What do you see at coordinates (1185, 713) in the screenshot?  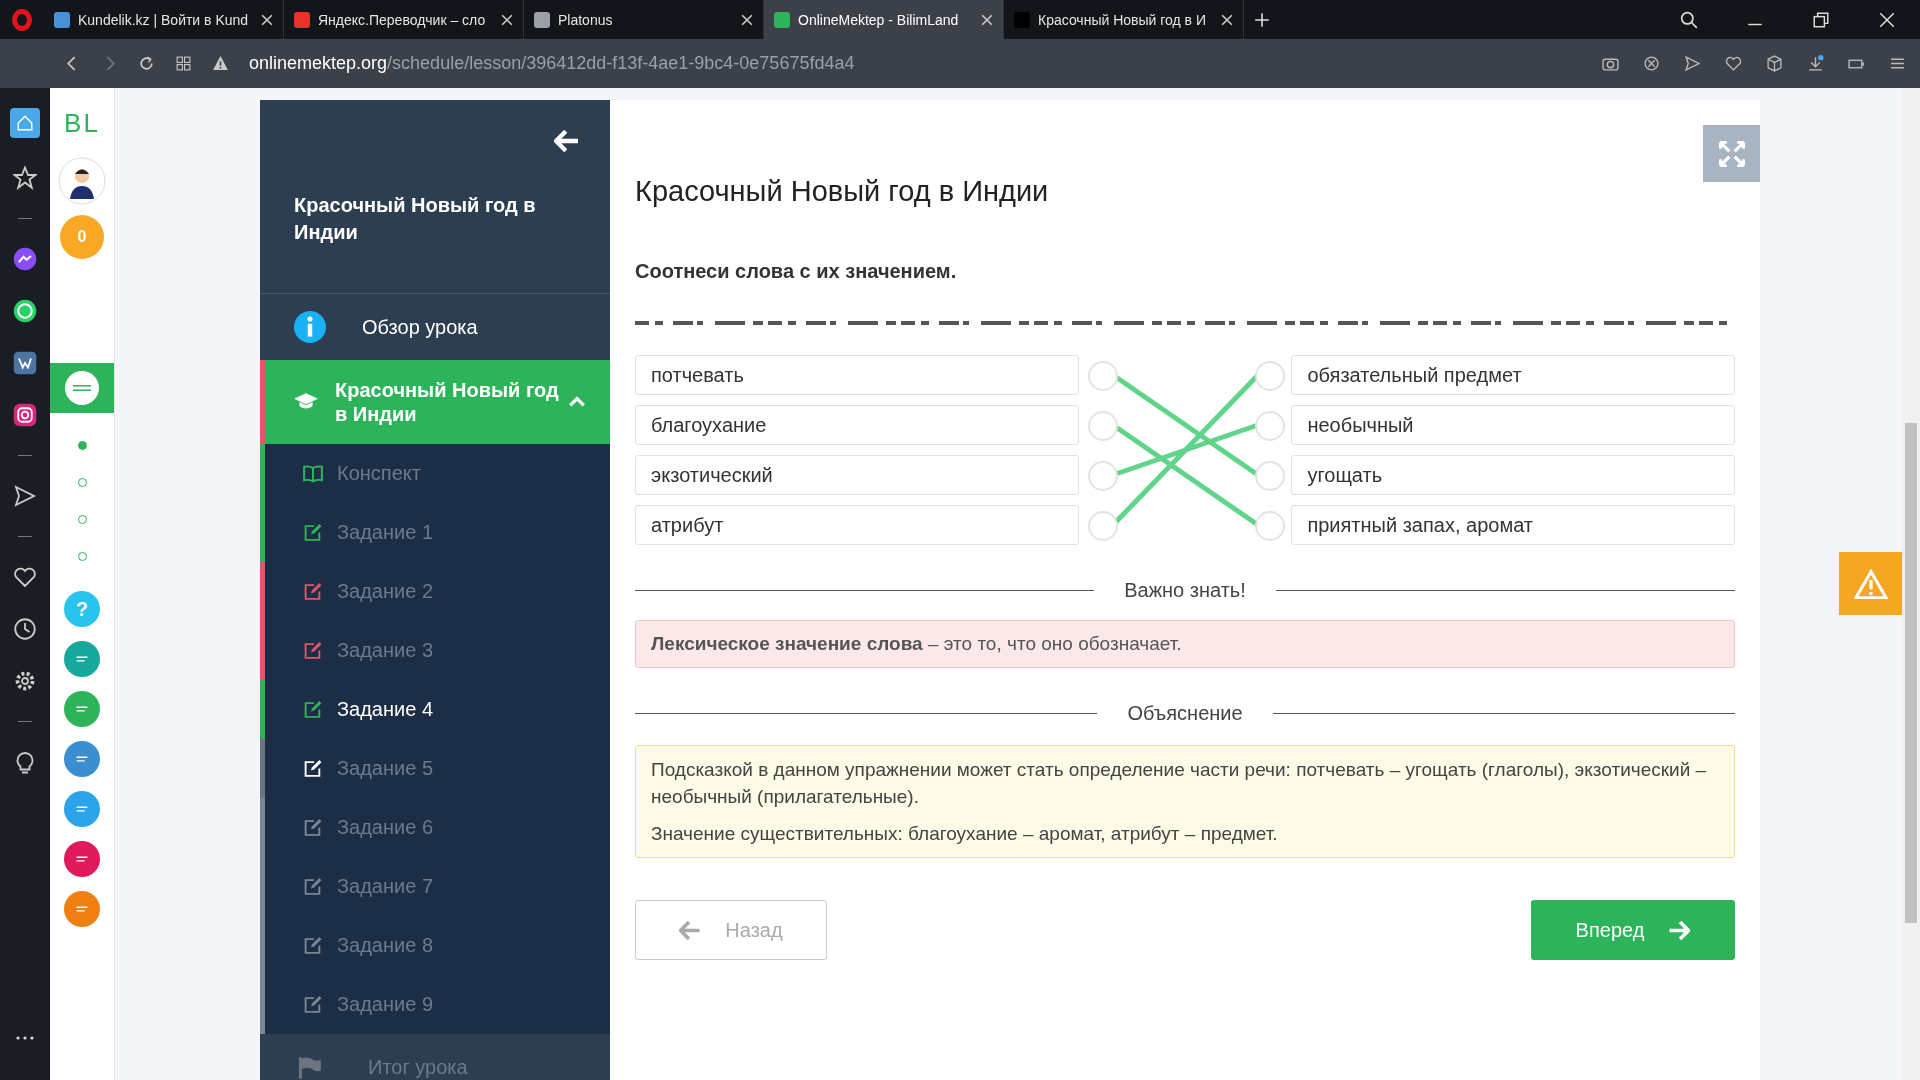 I see `section-heading: Объяснение` at bounding box center [1185, 713].